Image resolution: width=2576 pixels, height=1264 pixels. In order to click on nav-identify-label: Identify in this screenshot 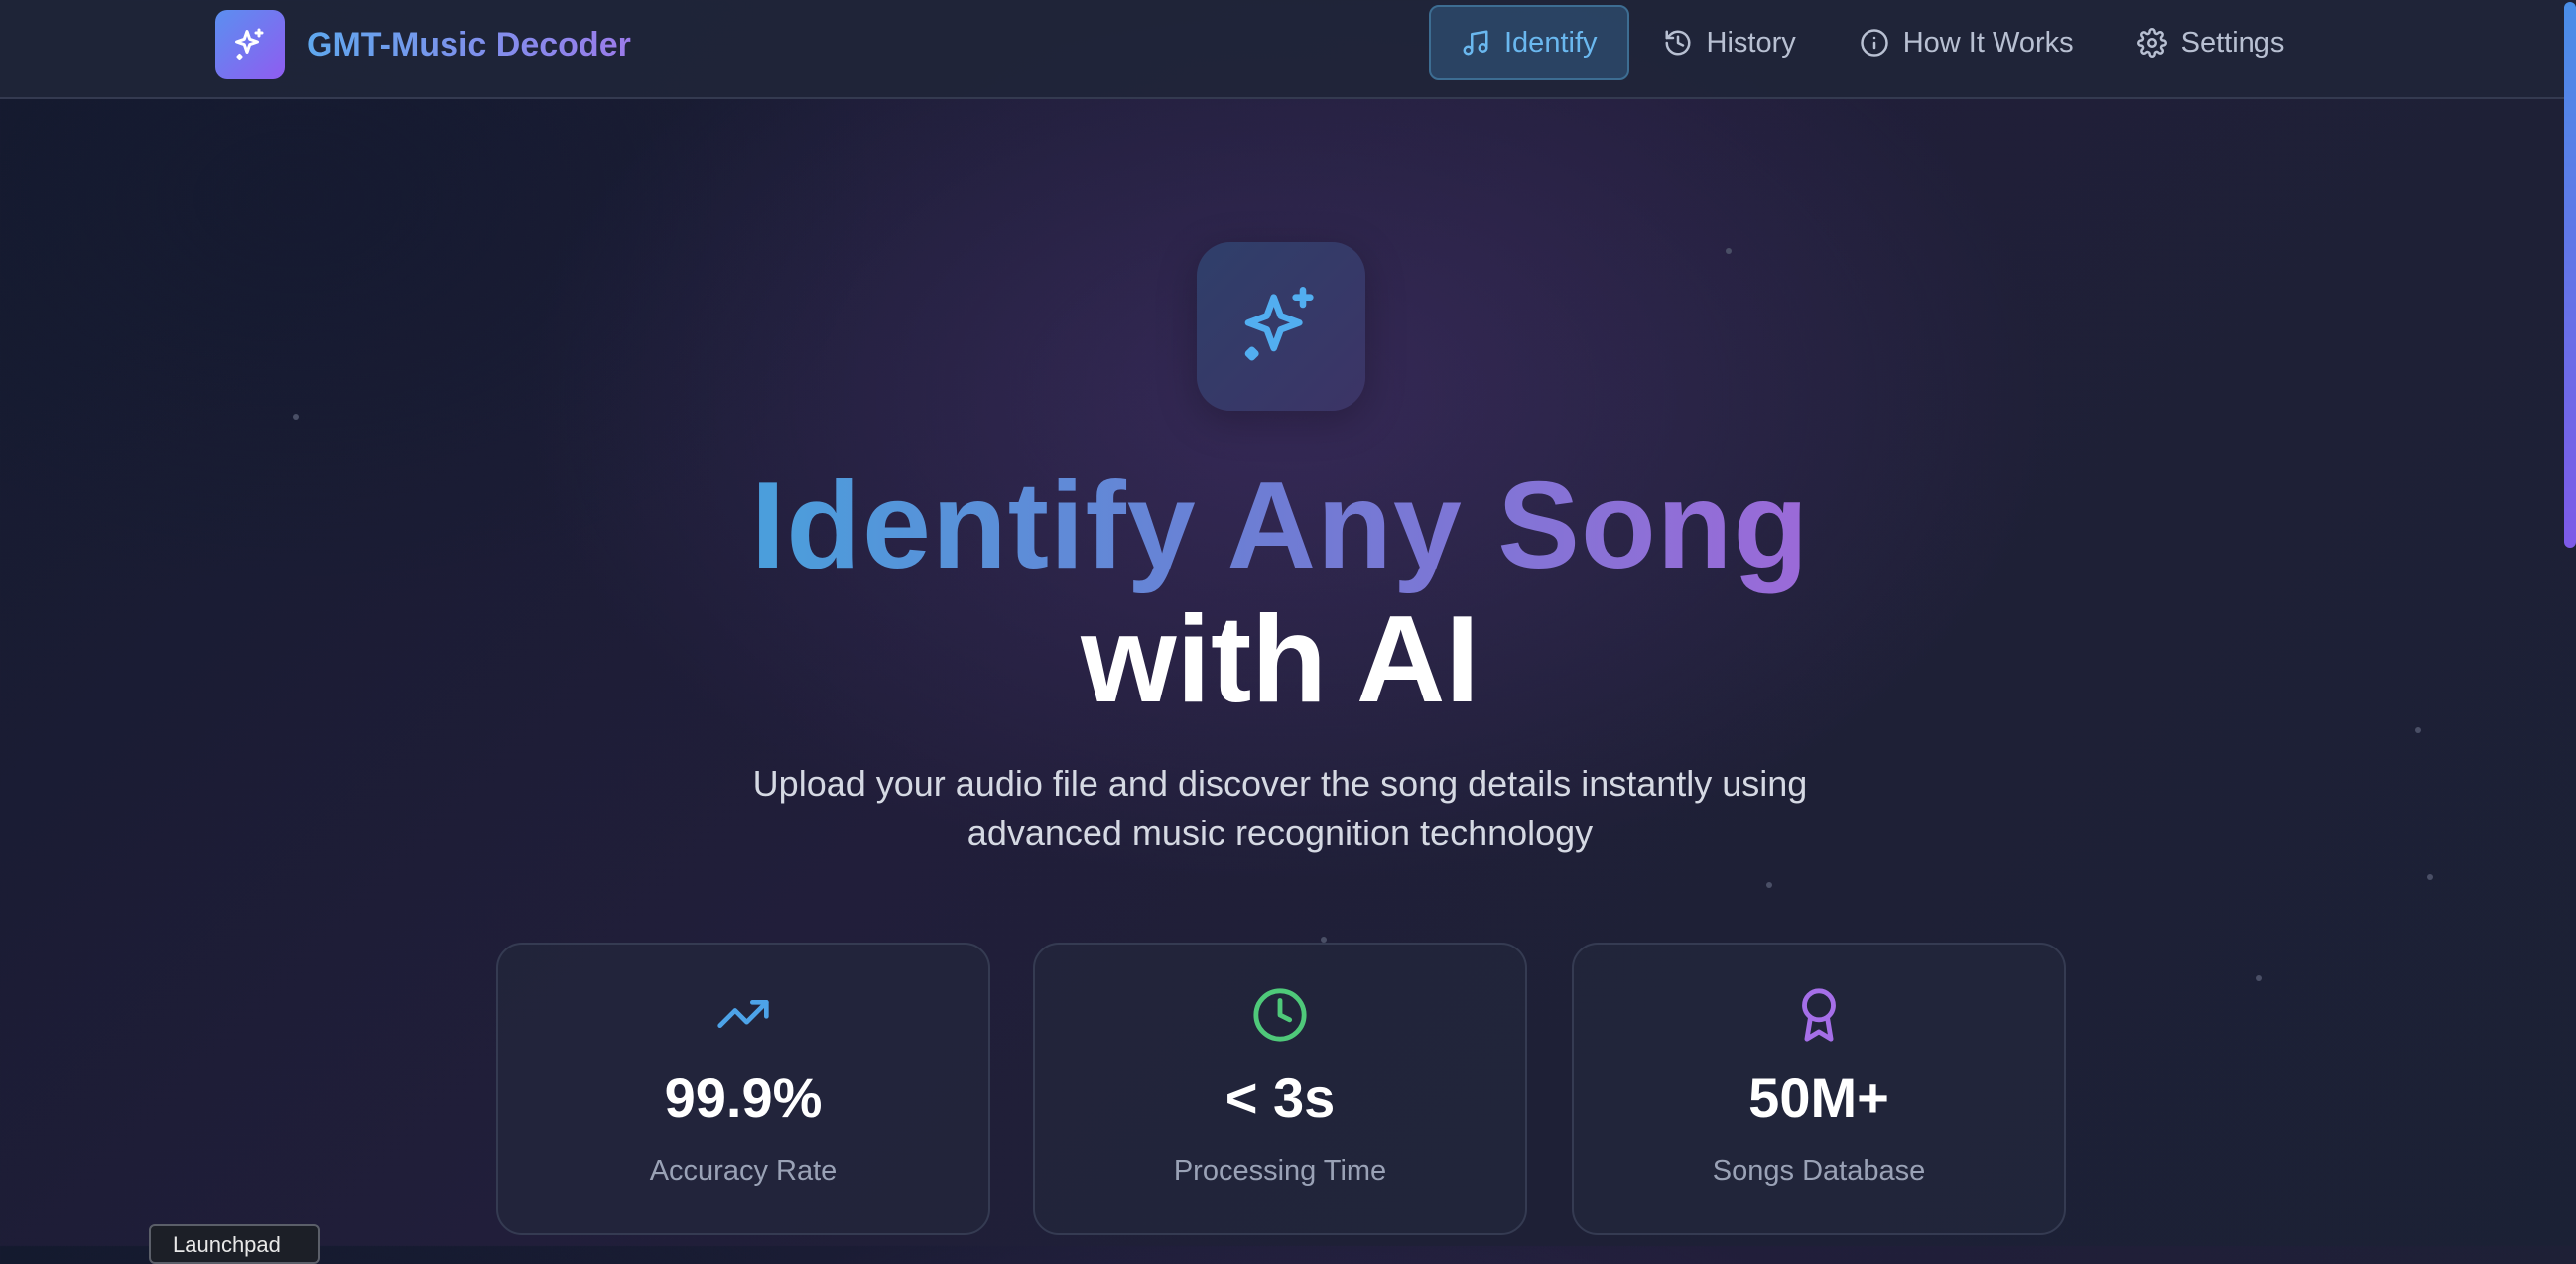, I will do `click(1551, 42)`.